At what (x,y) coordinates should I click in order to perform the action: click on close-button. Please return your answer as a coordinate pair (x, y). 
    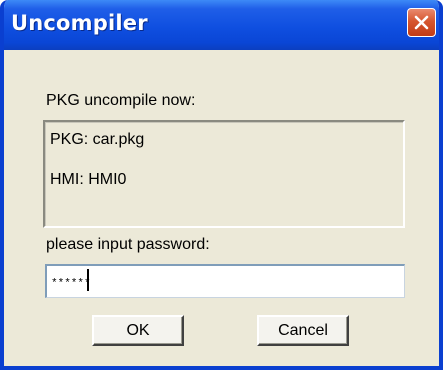
    Looking at the image, I should click on (421, 22).